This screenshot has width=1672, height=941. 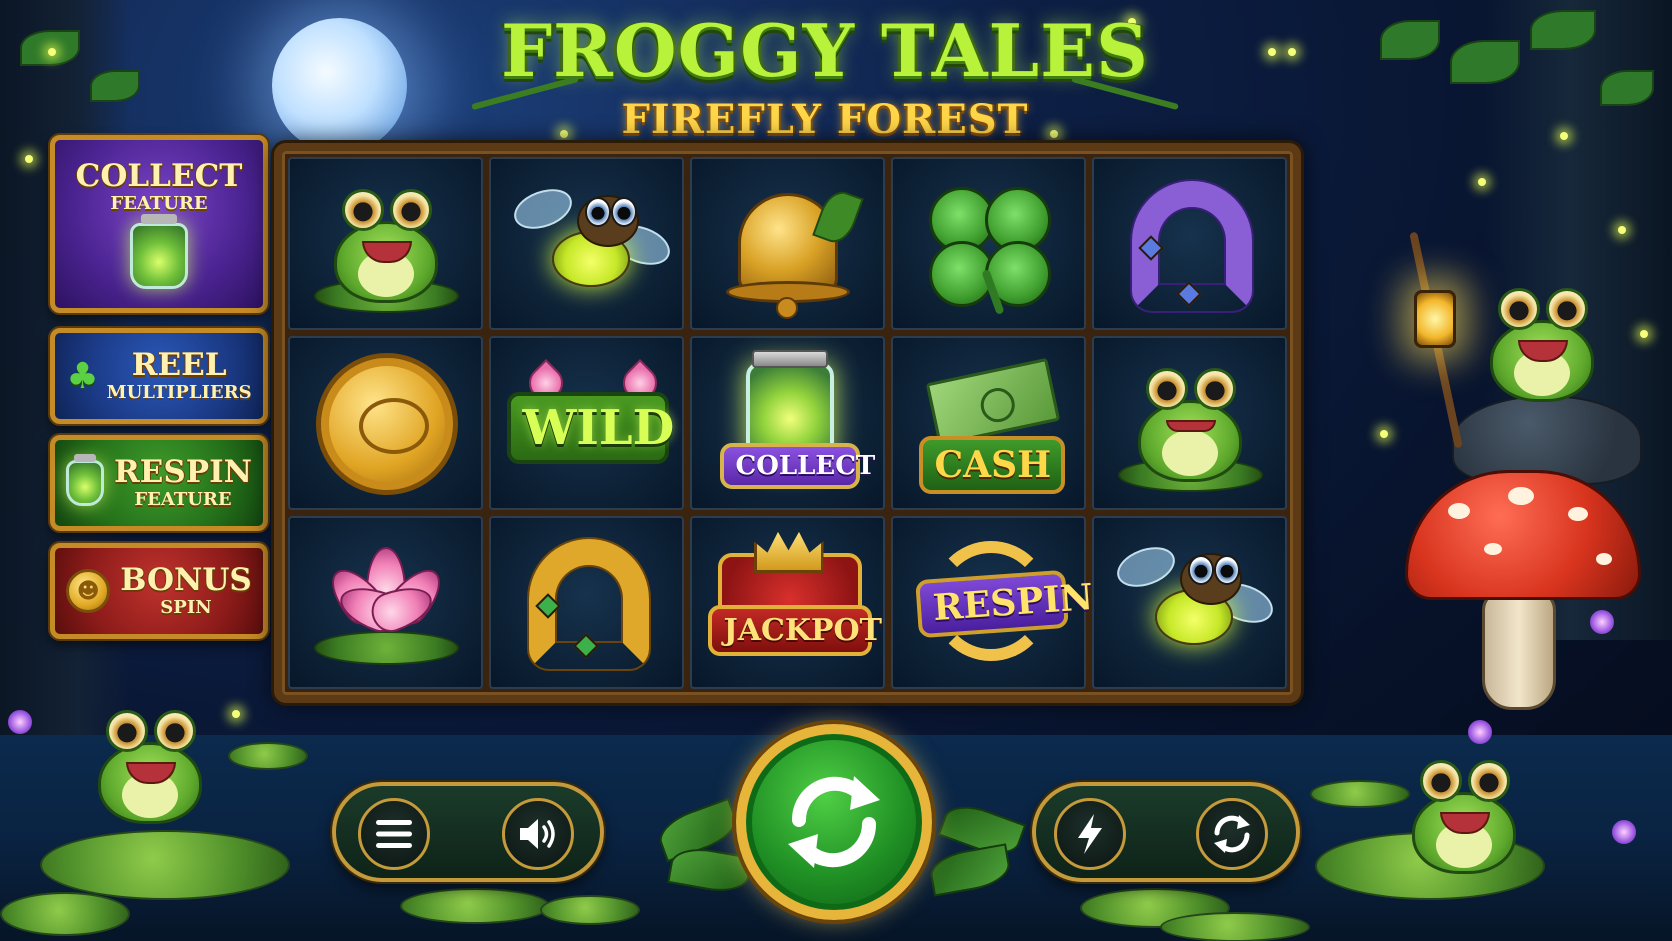 I want to click on spin-button, so click(x=834, y=822).